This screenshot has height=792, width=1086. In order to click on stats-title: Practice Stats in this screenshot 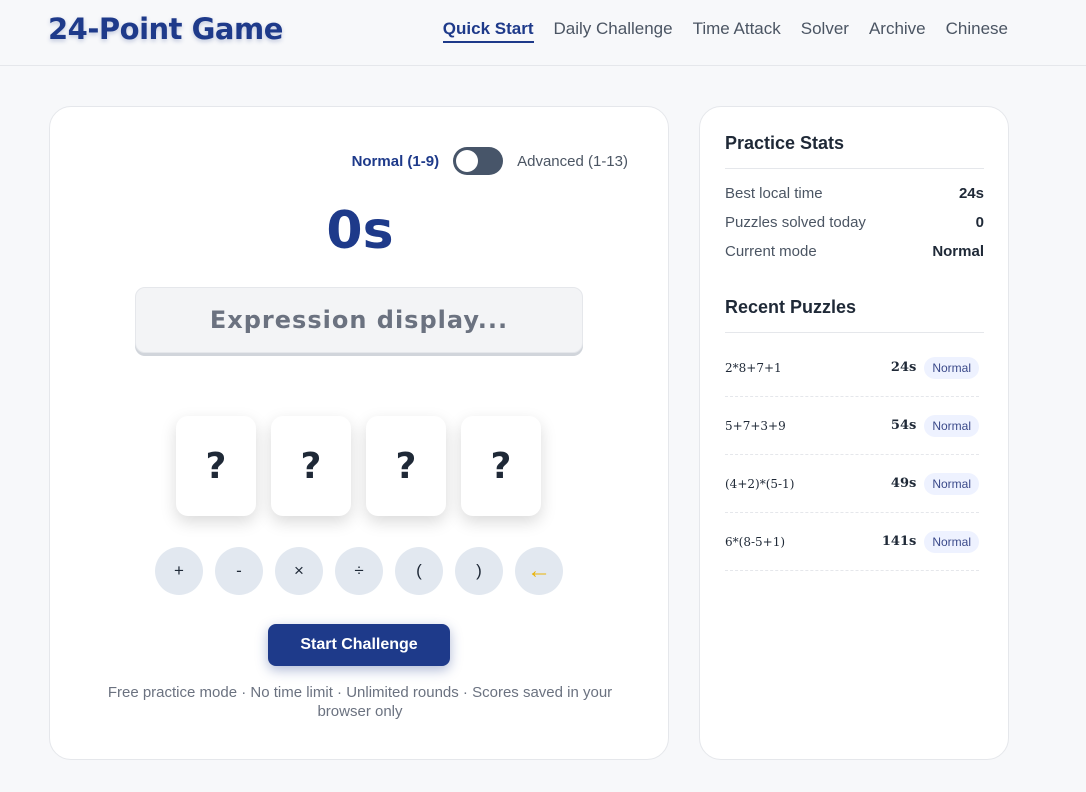, I will do `click(785, 143)`.